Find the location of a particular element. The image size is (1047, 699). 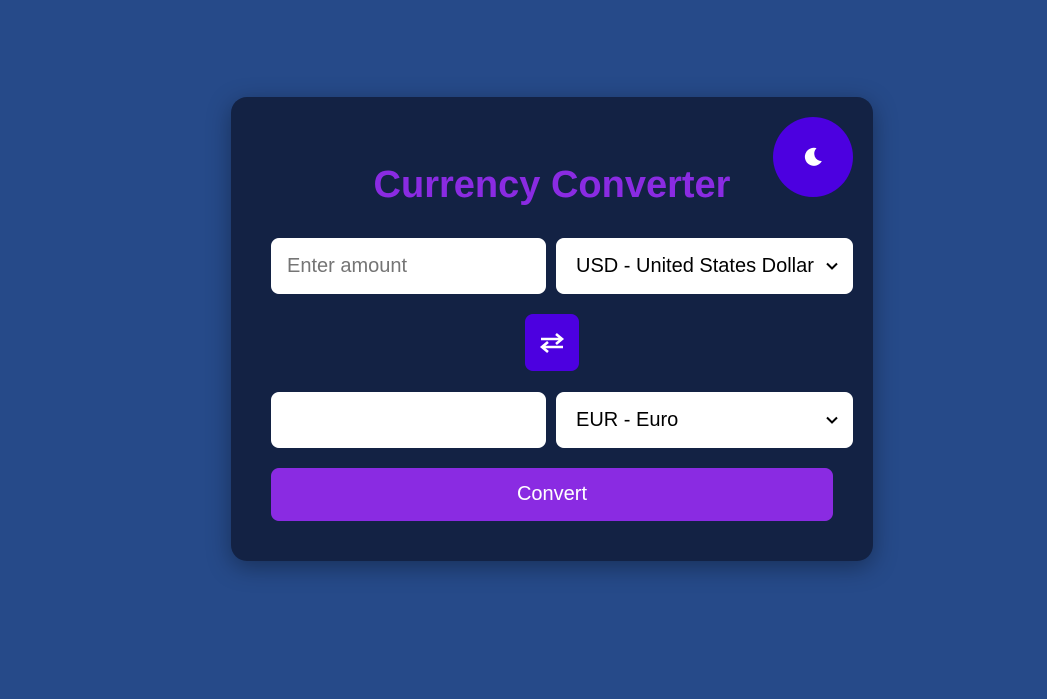

convert-button-label: Convert is located at coordinates (552, 494).